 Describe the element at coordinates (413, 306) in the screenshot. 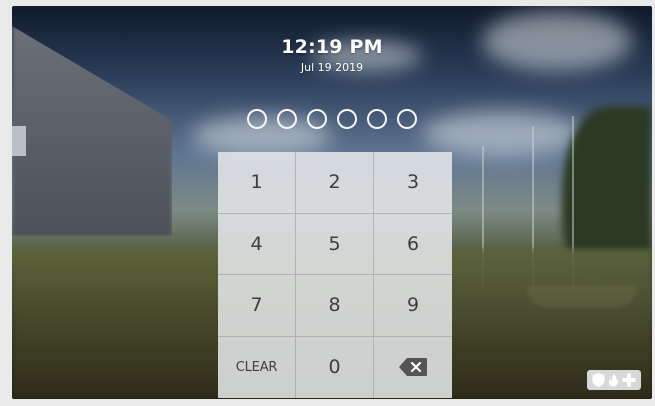

I see `key-9: 9` at that location.